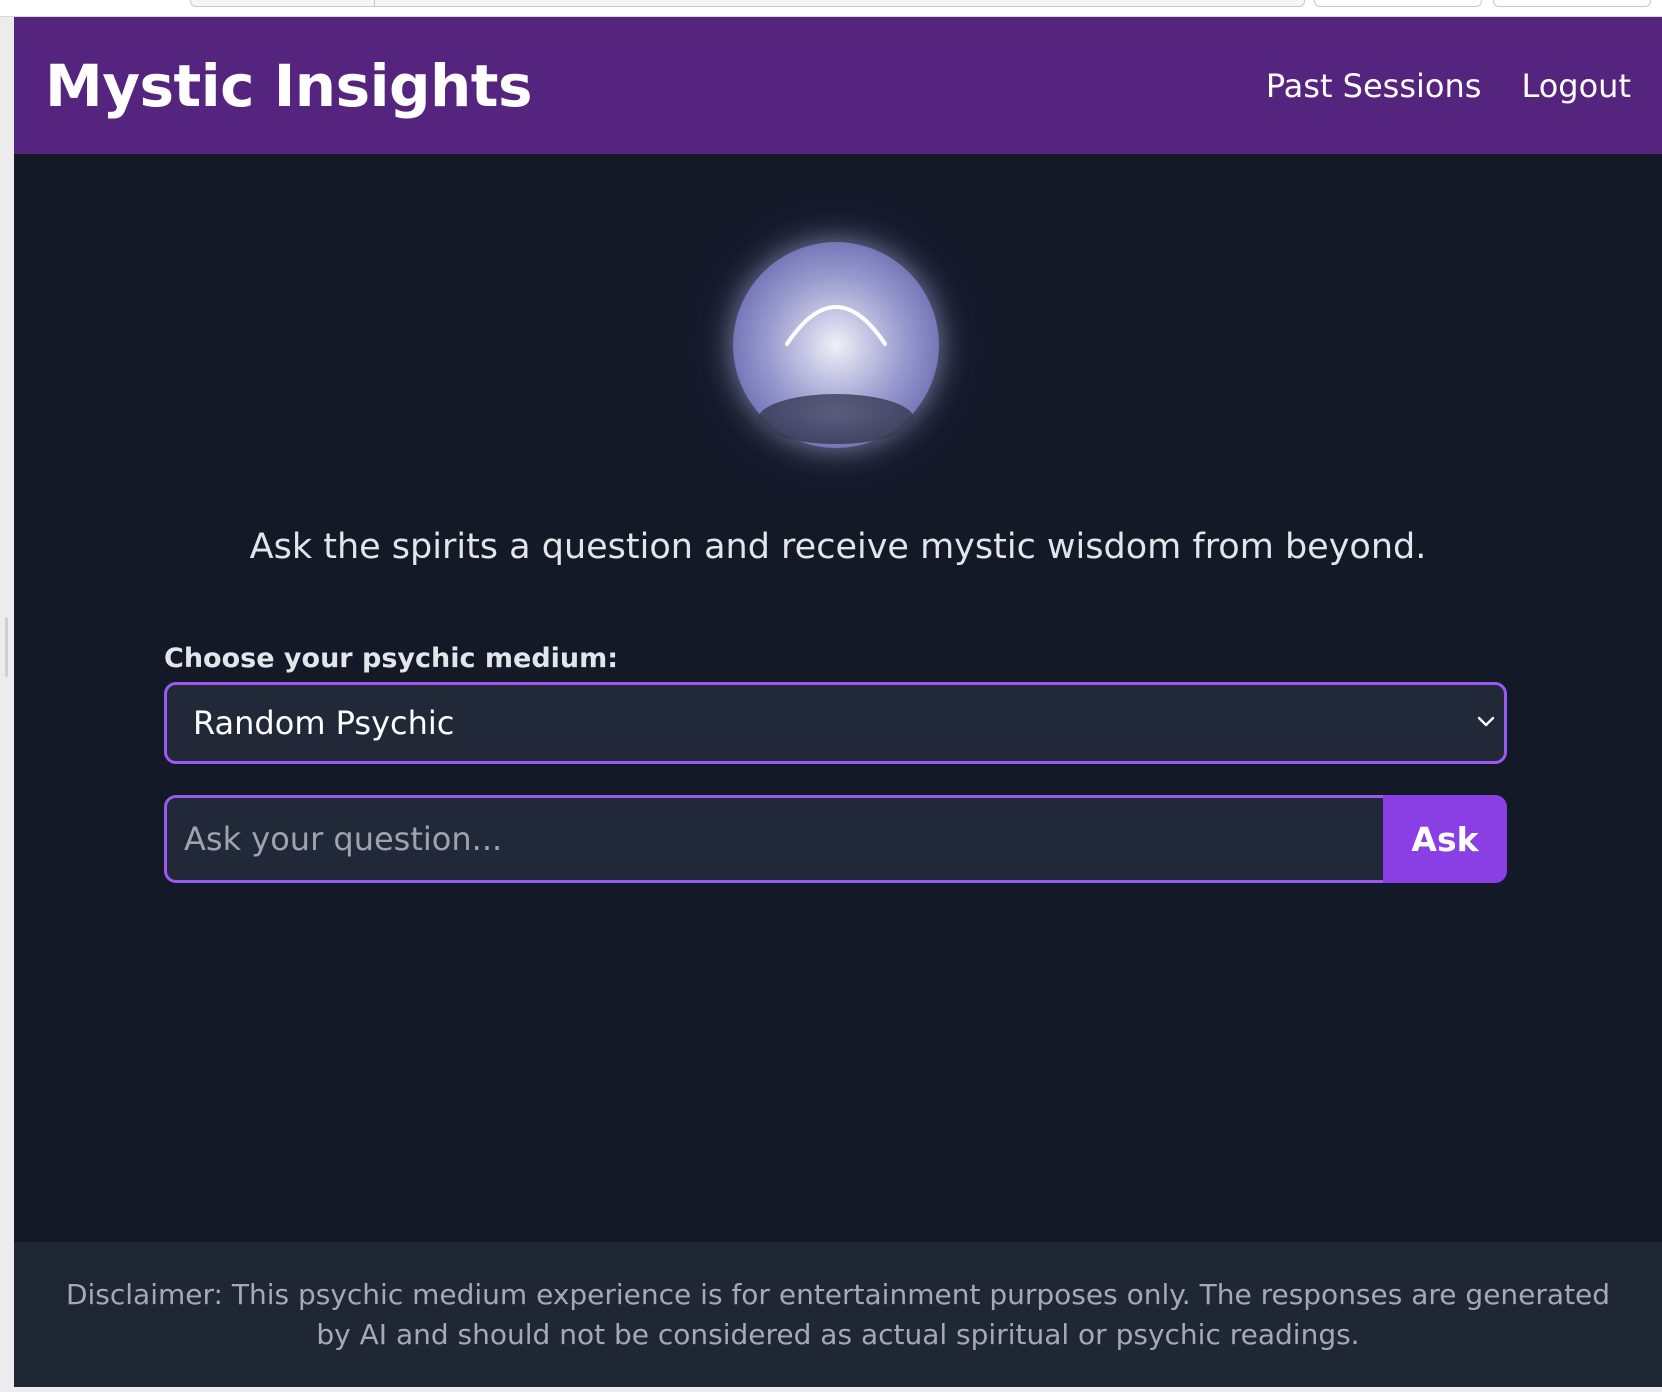 This screenshot has width=1662, height=1392. What do you see at coordinates (747, 3) in the screenshot?
I see `address-bar` at bounding box center [747, 3].